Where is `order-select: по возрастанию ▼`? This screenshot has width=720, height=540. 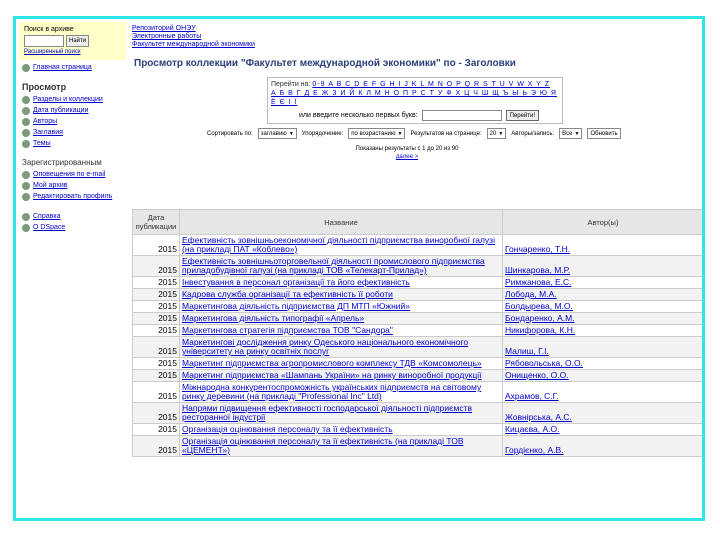 order-select: по возрастанию ▼ is located at coordinates (377, 133).